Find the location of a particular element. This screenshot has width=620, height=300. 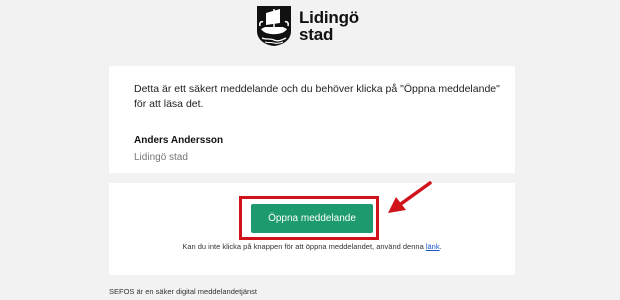

lidingo-crest-icon is located at coordinates (274, 26).